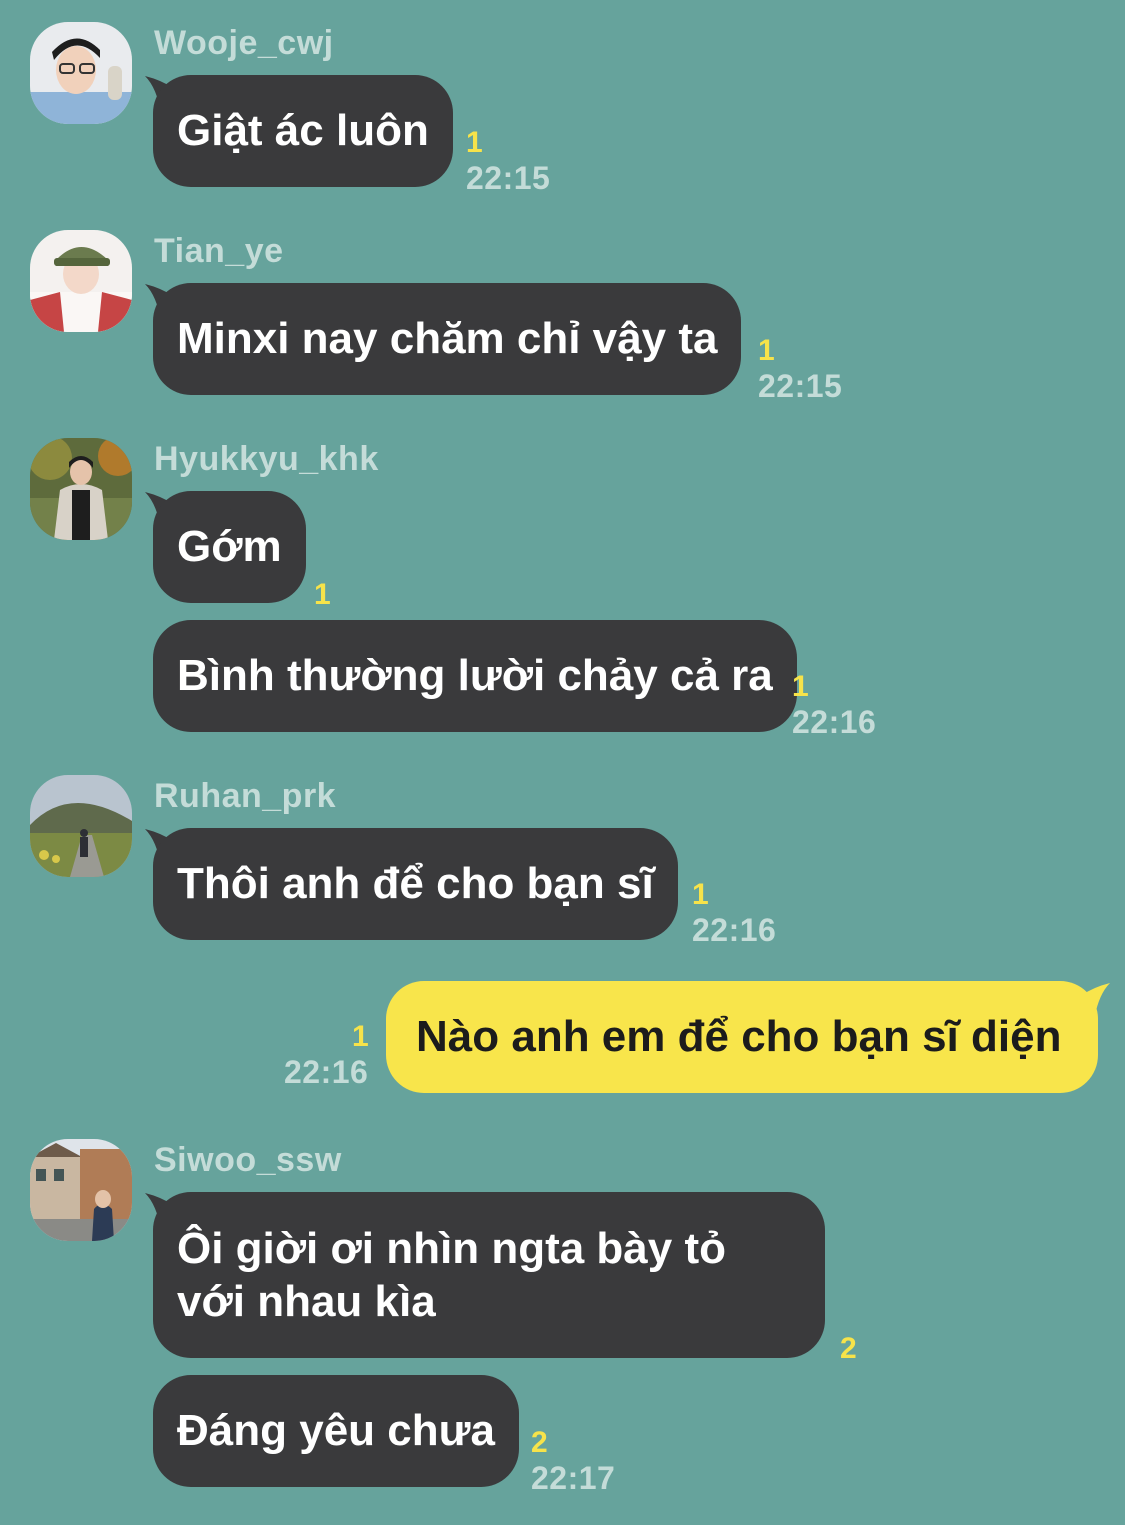 The height and width of the screenshot is (1525, 1125). What do you see at coordinates (415, 884) in the screenshot?
I see `message-bubble: Thôi anh để cho bạn sĩ` at bounding box center [415, 884].